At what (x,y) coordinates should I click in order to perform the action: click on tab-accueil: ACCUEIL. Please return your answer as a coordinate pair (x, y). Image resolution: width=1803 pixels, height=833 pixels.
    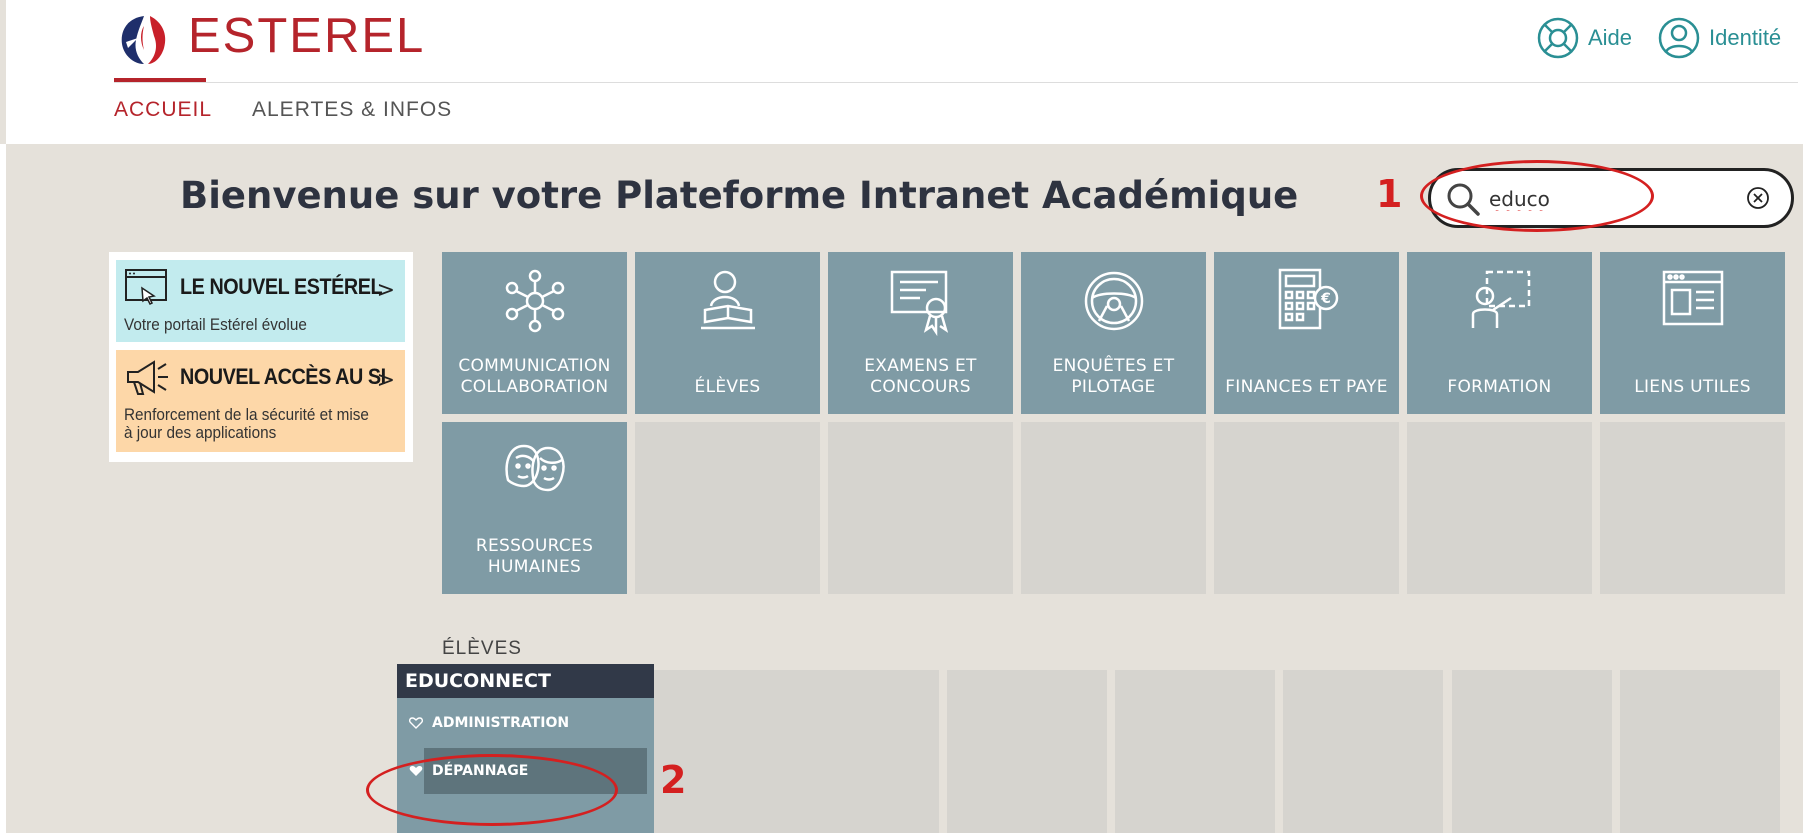
    Looking at the image, I should click on (163, 110).